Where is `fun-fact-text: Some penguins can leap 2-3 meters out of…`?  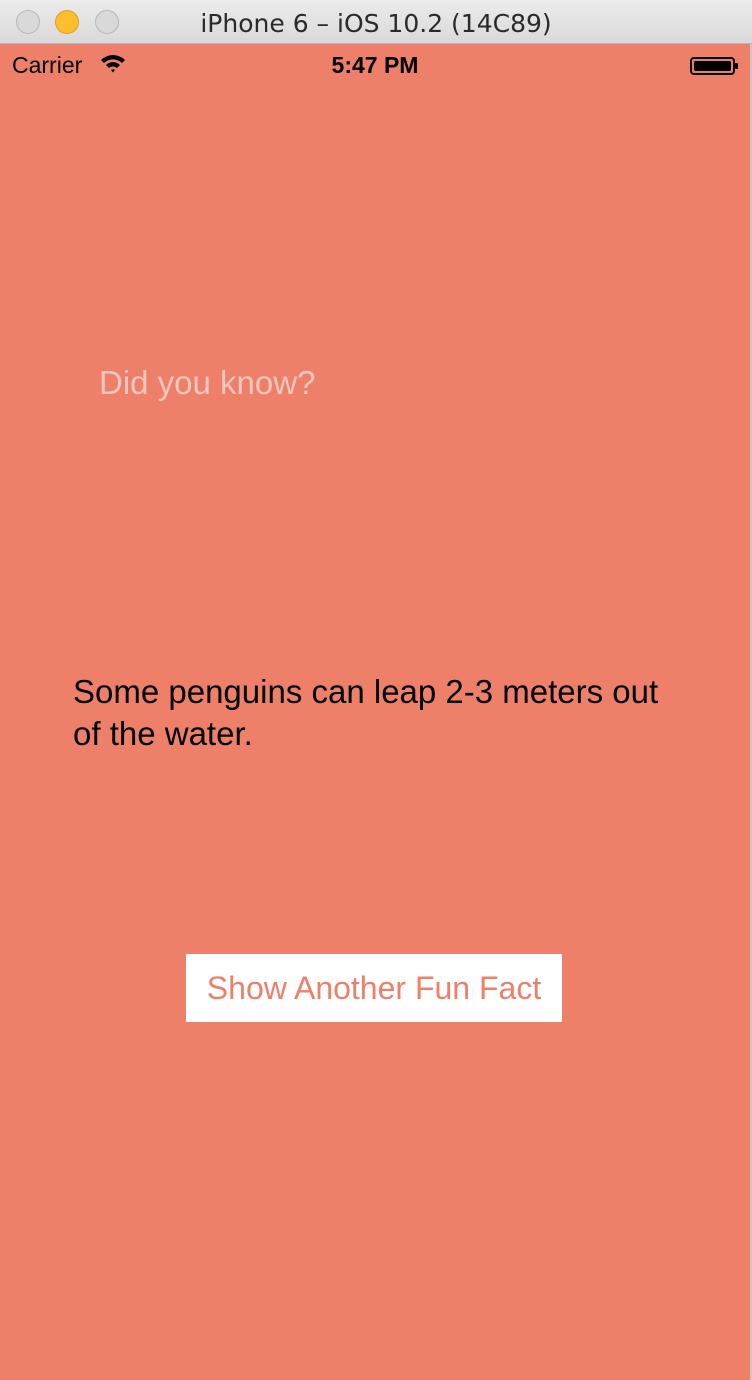 fun-fact-text: Some penguins can leap 2-3 meters out of… is located at coordinates (366, 712).